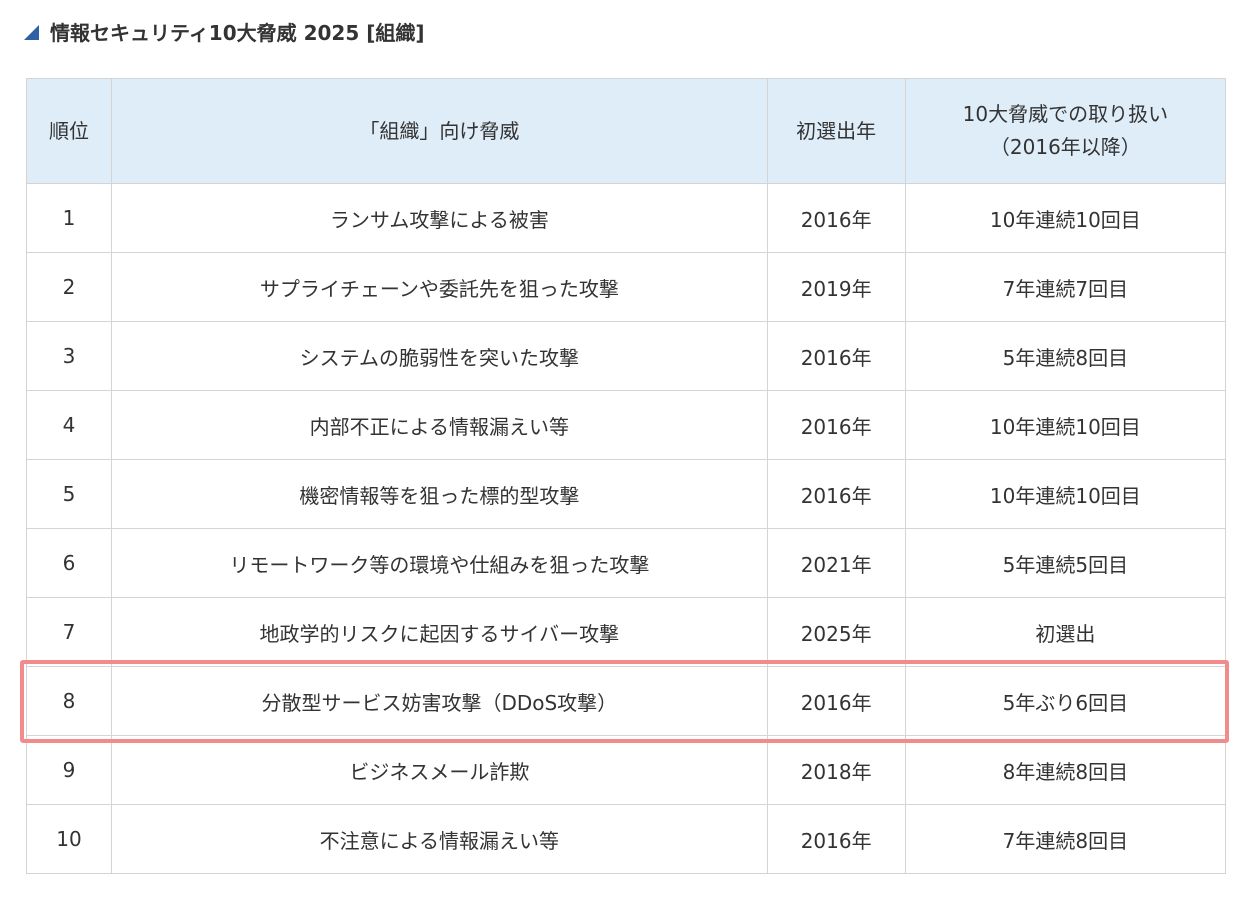 The image size is (1260, 903). What do you see at coordinates (1065, 701) in the screenshot?
I see `cell-handling: 5年ぶり6回目` at bounding box center [1065, 701].